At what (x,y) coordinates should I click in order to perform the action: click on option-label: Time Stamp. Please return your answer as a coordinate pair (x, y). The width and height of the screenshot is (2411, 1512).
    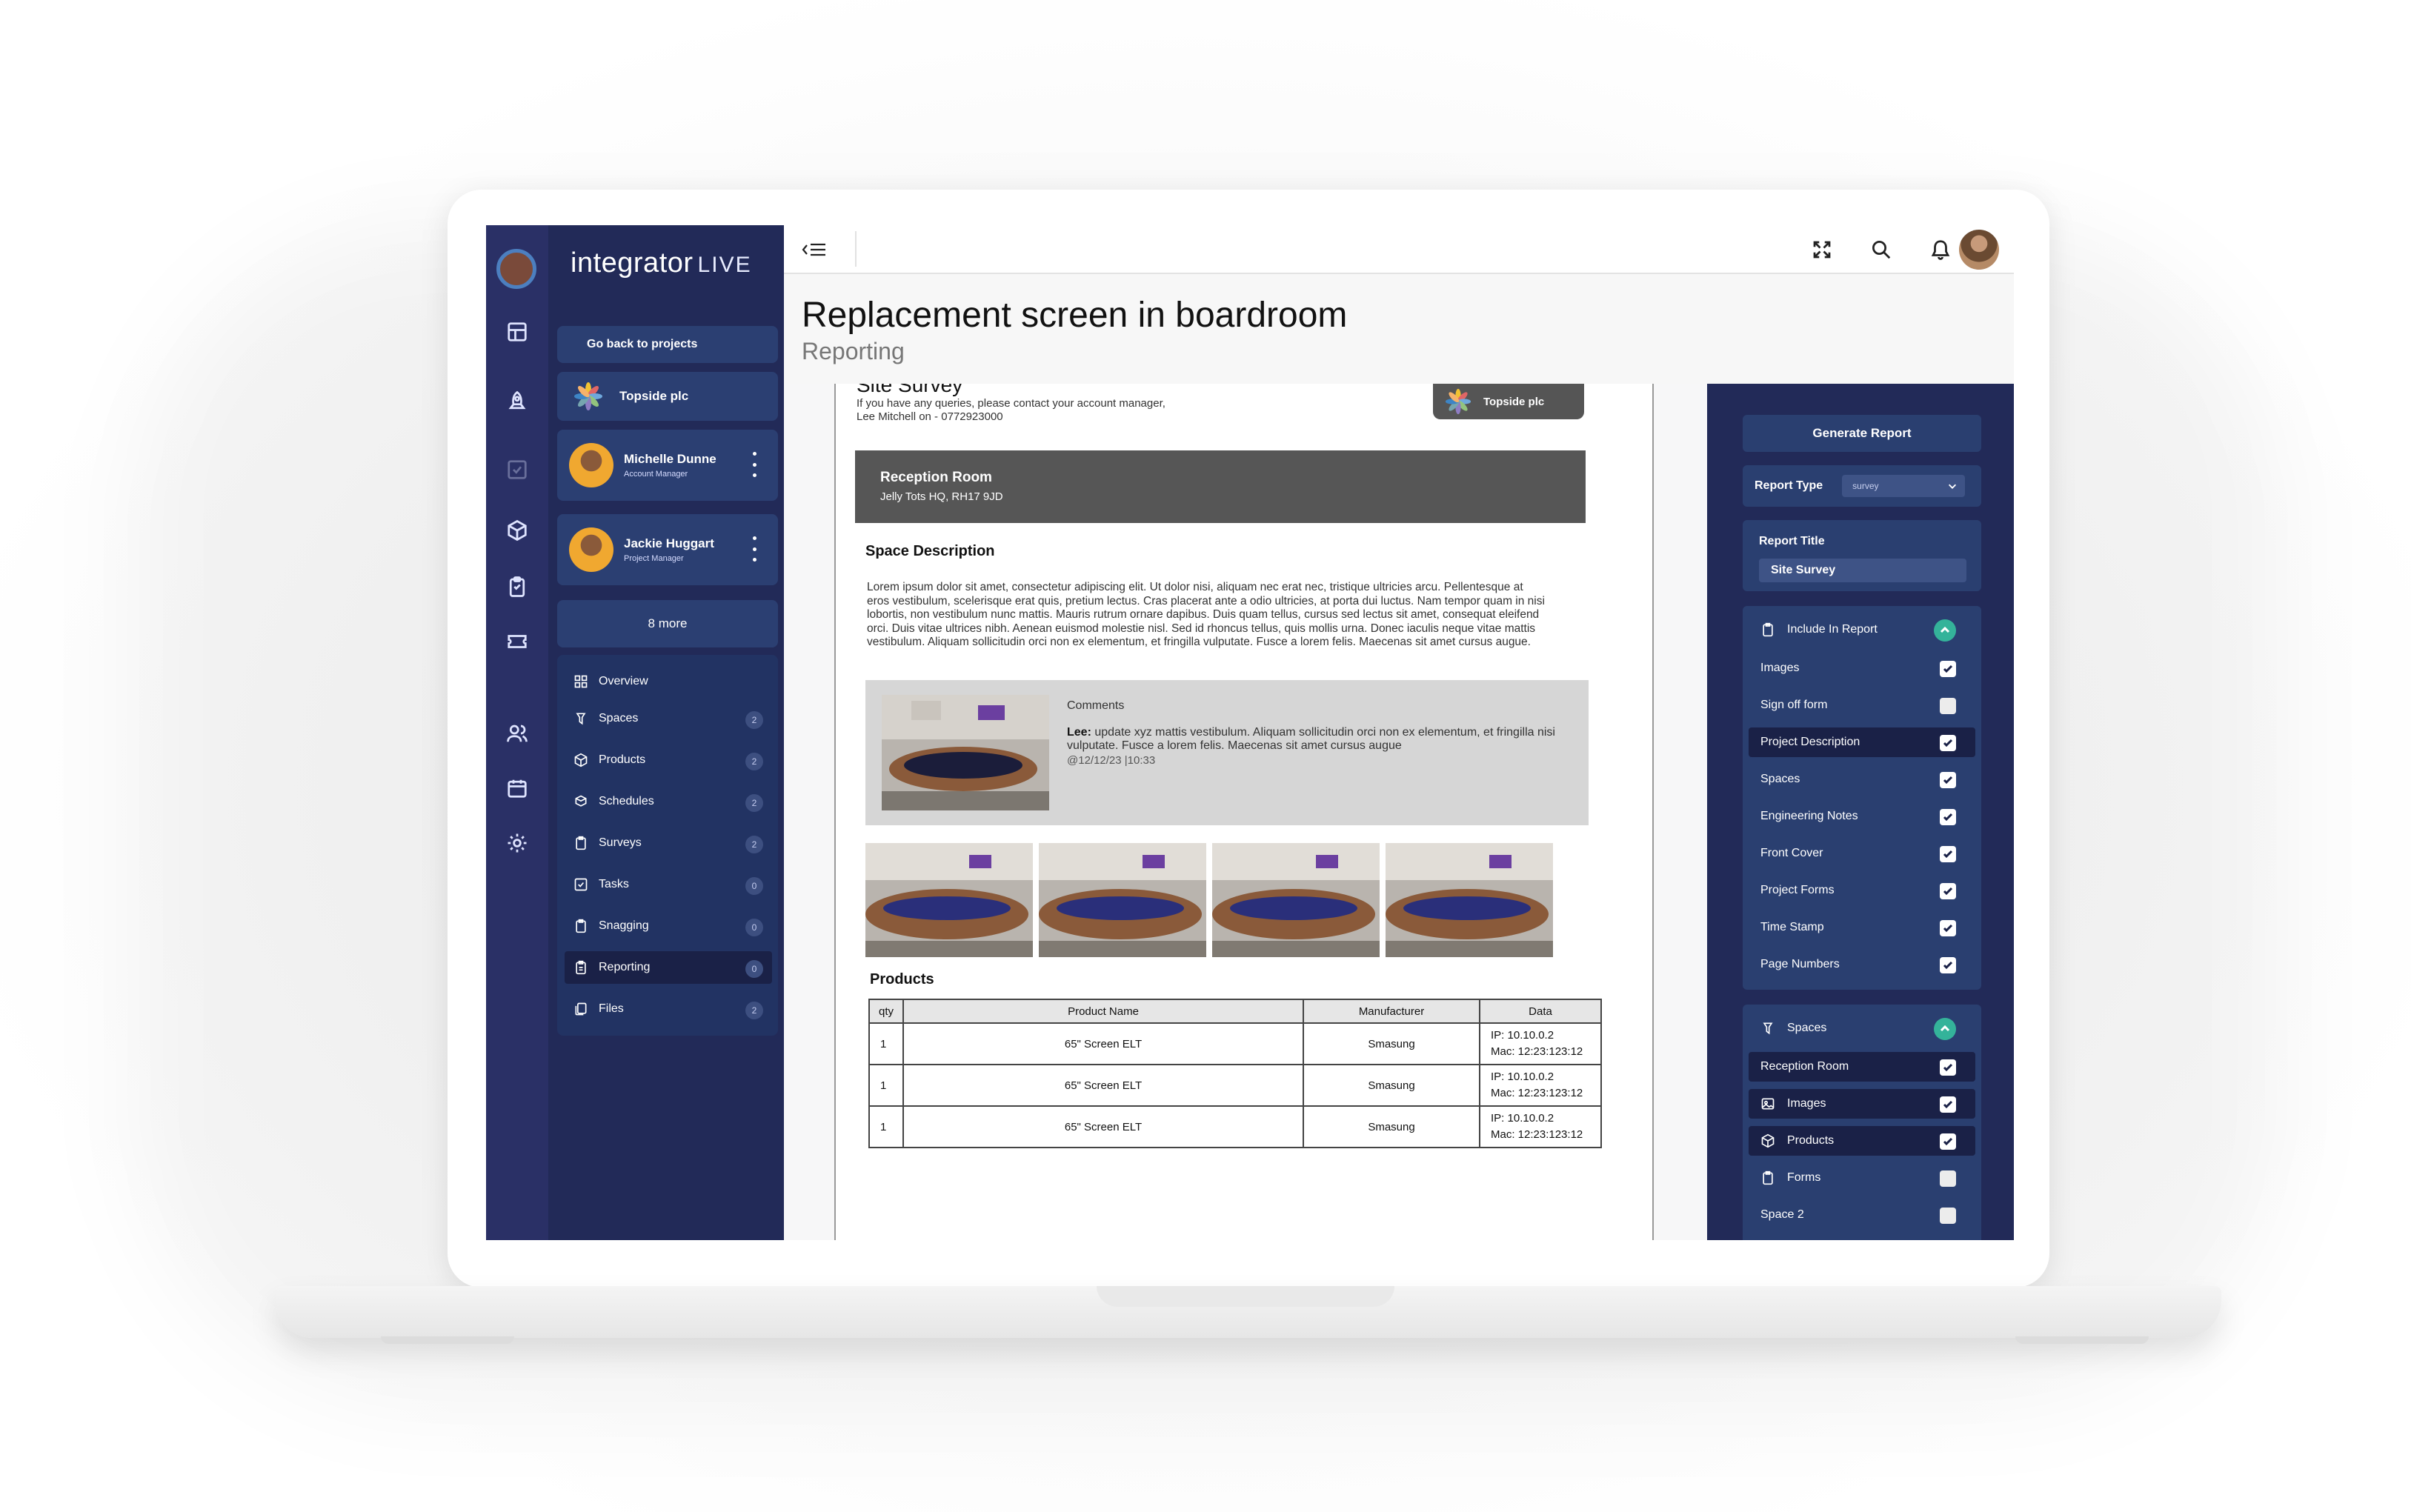
    Looking at the image, I should click on (1792, 927).